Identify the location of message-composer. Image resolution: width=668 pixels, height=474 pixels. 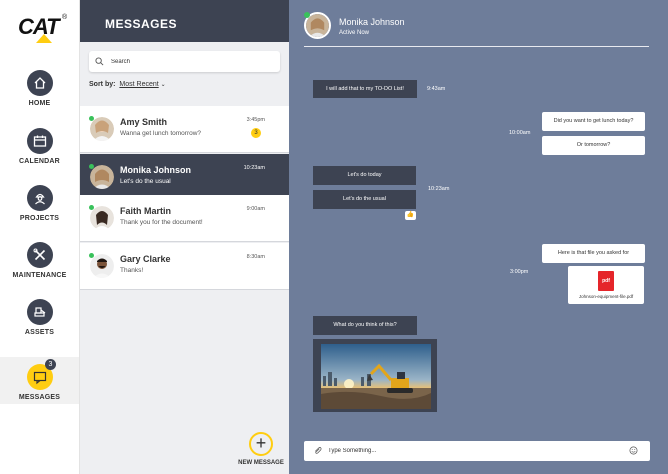
(477, 451).